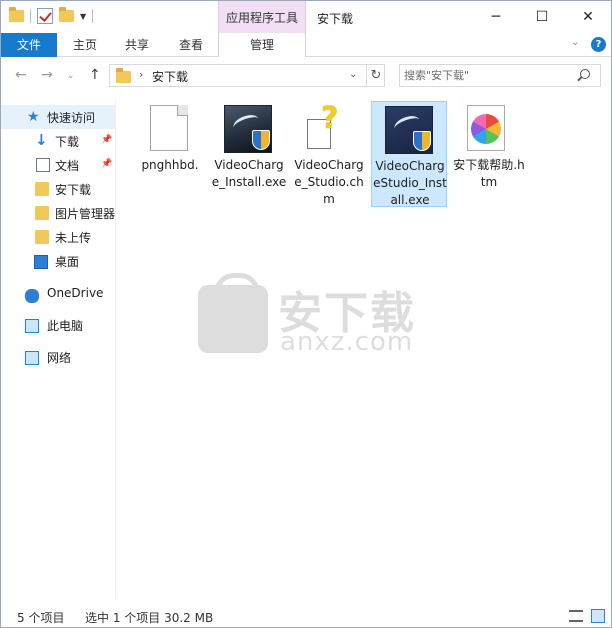 The width and height of the screenshot is (612, 628). I want to click on context-tab-group-title: 应用程序工具, so click(262, 17).